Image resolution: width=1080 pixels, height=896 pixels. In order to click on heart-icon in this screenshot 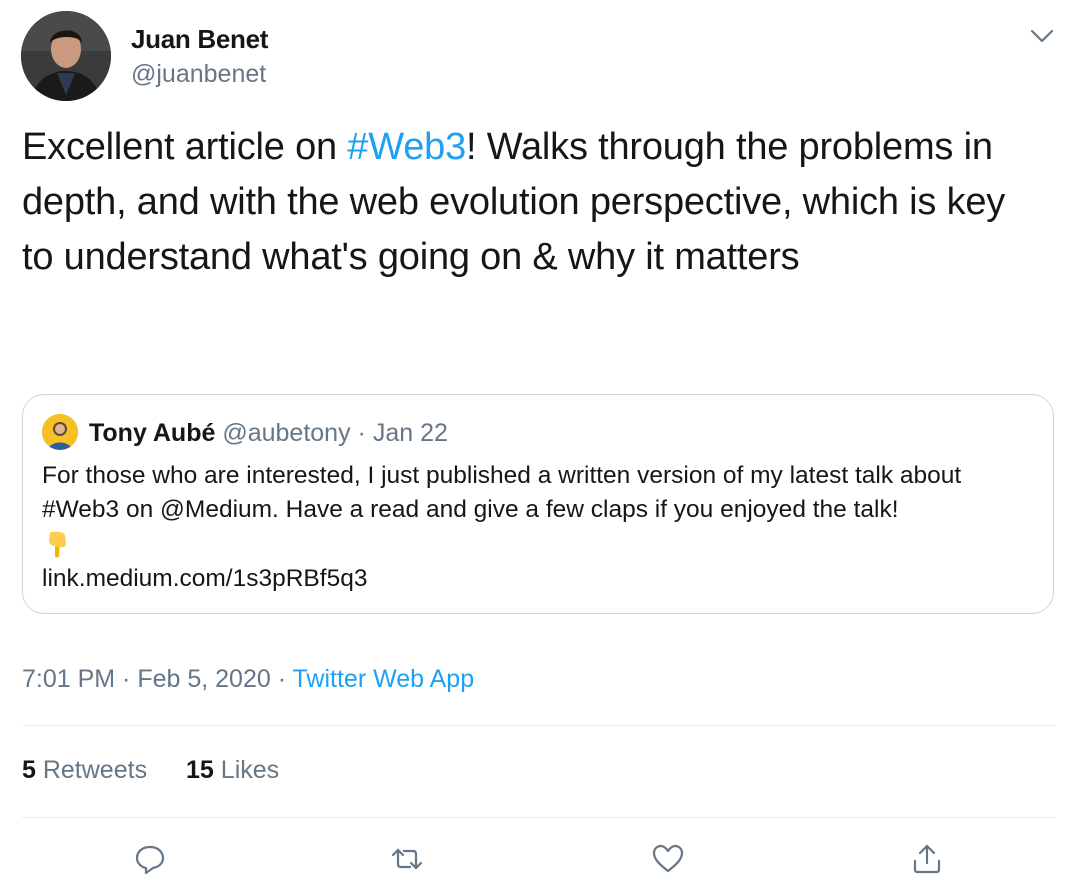, I will do `click(668, 859)`.